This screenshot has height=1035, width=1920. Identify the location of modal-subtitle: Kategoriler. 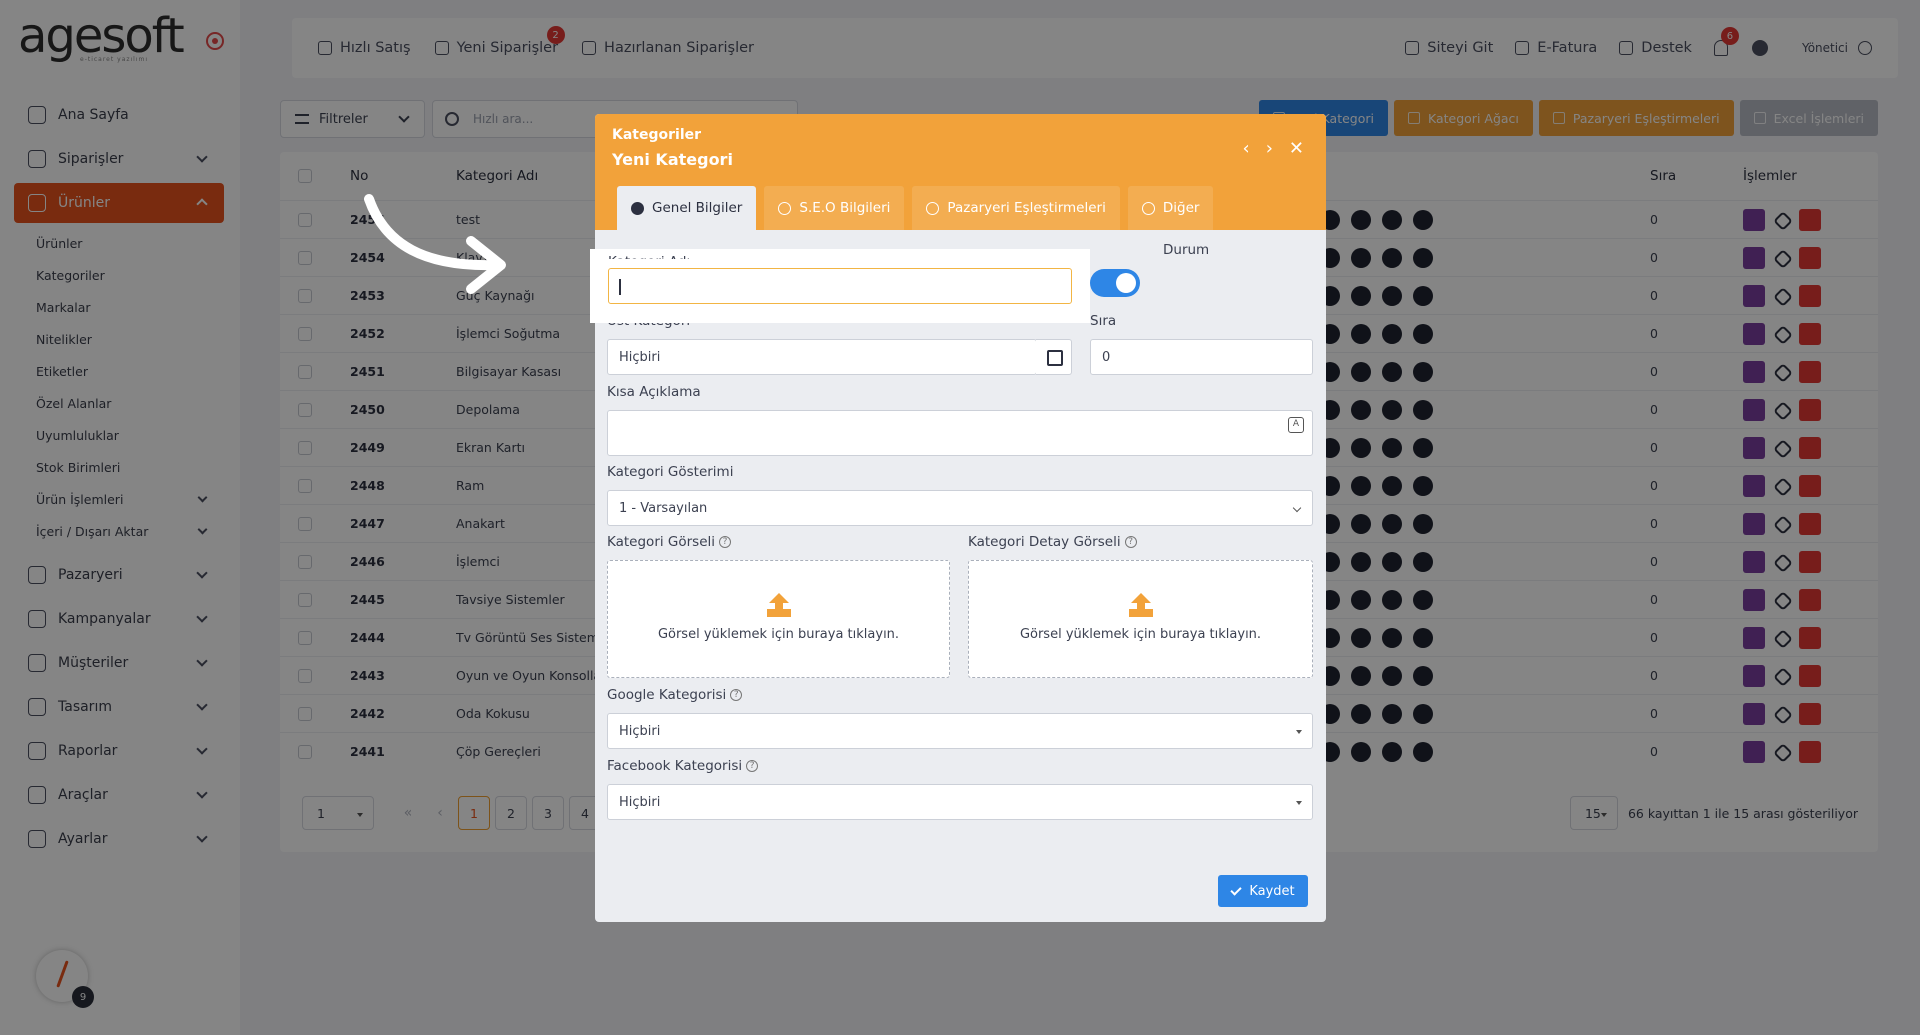
(657, 135).